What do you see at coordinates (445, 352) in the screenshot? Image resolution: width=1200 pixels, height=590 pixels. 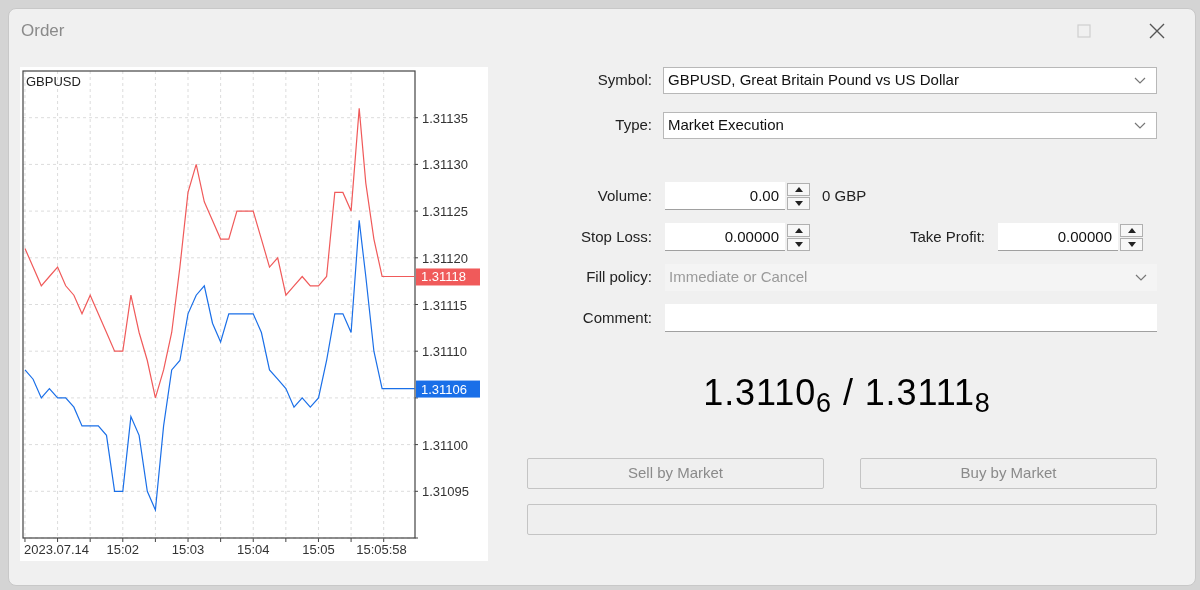 I see `price-axis-label: 1.31110` at bounding box center [445, 352].